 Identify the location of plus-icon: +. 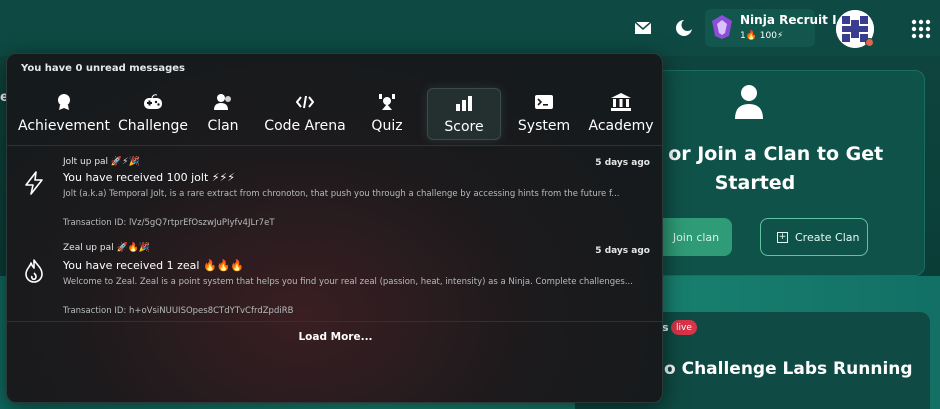
(782, 237).